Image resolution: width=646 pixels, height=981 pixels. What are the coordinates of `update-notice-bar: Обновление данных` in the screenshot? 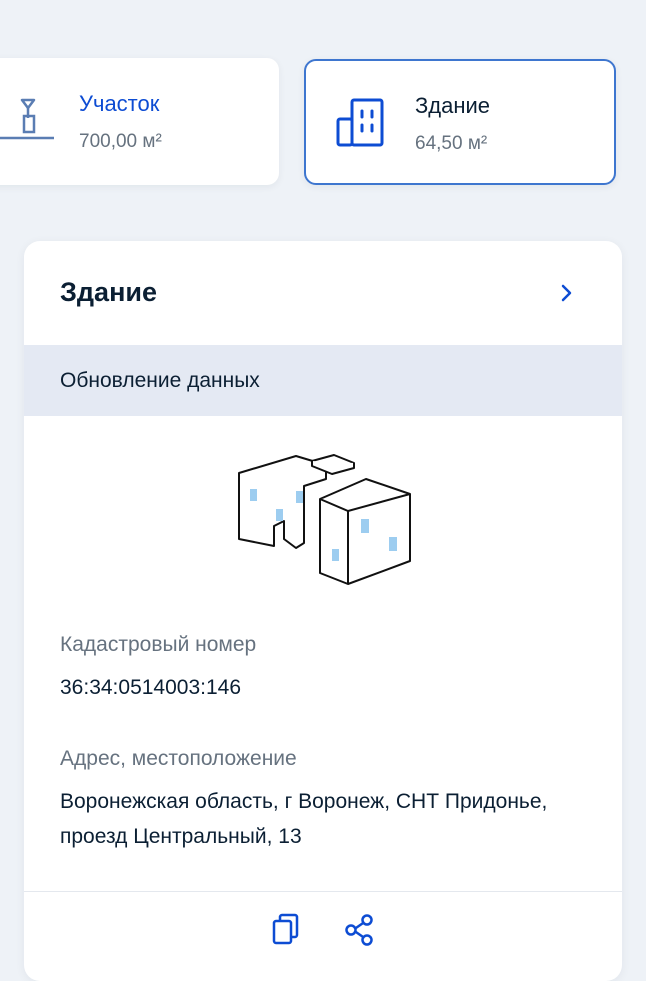 It's located at (323, 380).